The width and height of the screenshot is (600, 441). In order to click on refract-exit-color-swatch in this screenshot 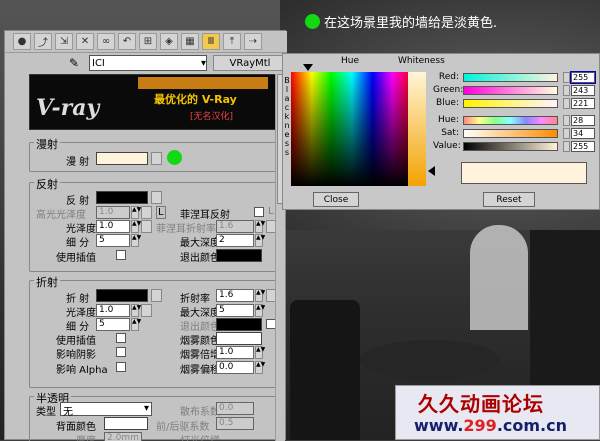, I will do `click(239, 324)`.